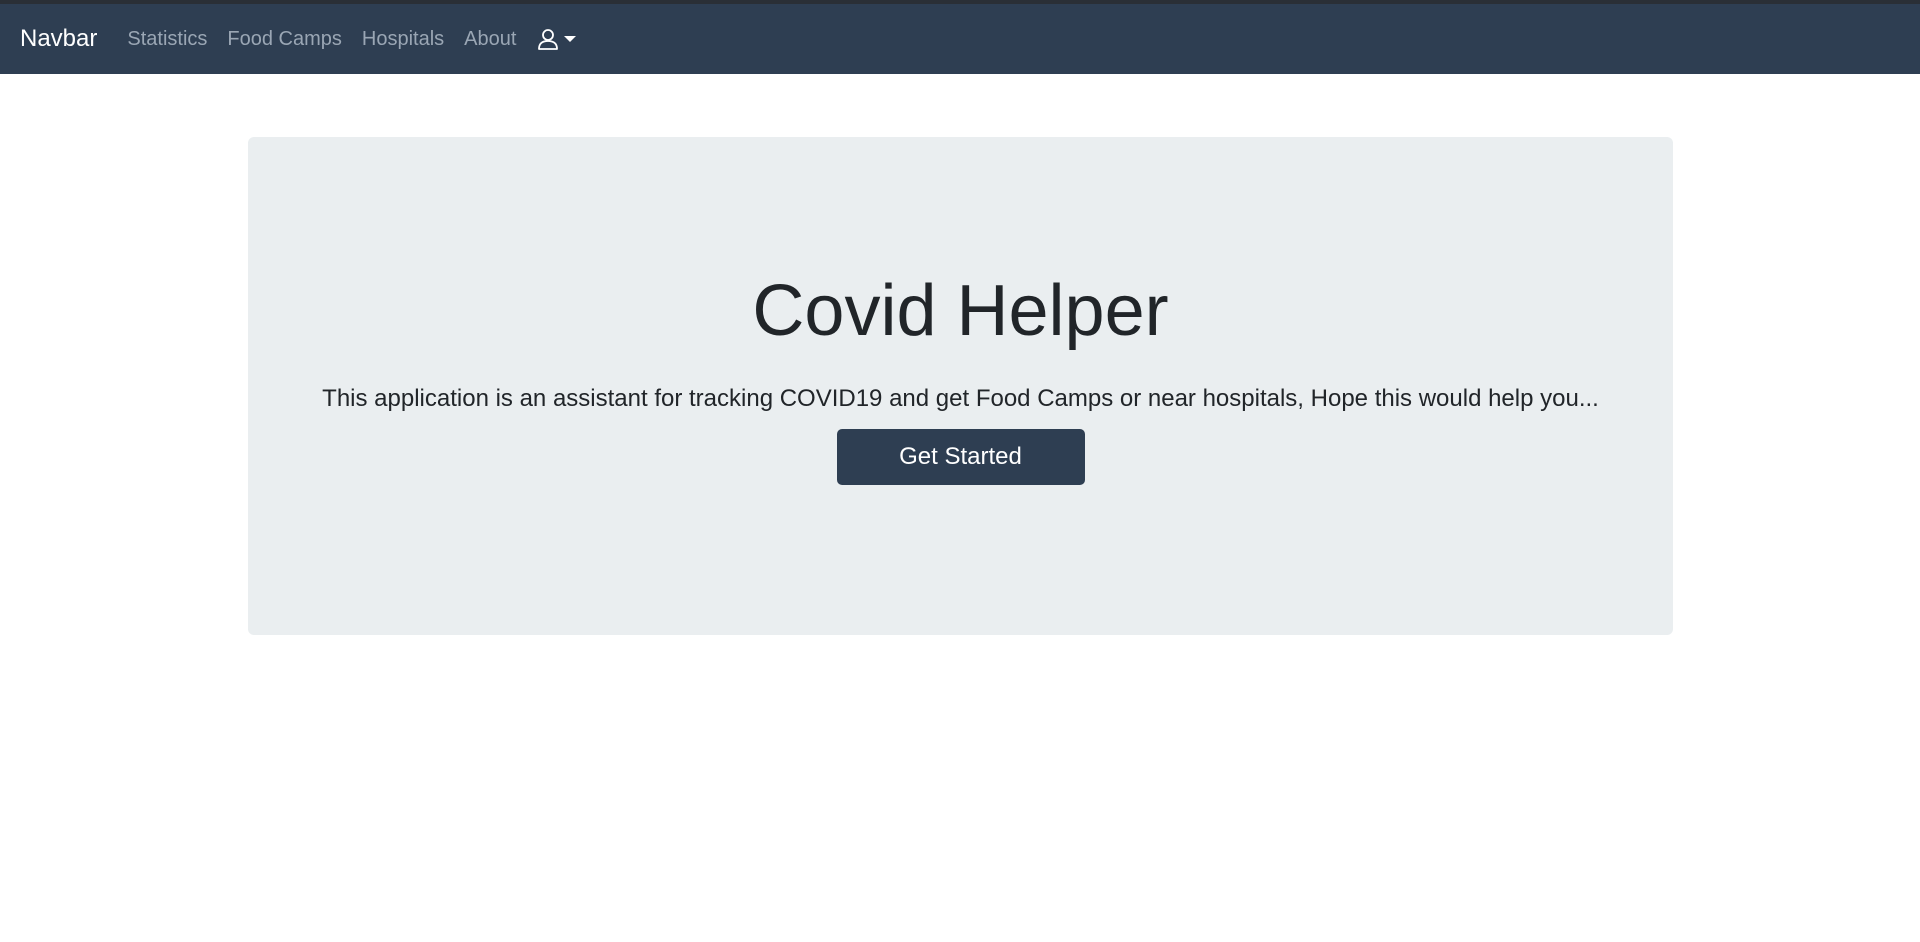  What do you see at coordinates (960, 311) in the screenshot?
I see `hero-title: Covid Helper` at bounding box center [960, 311].